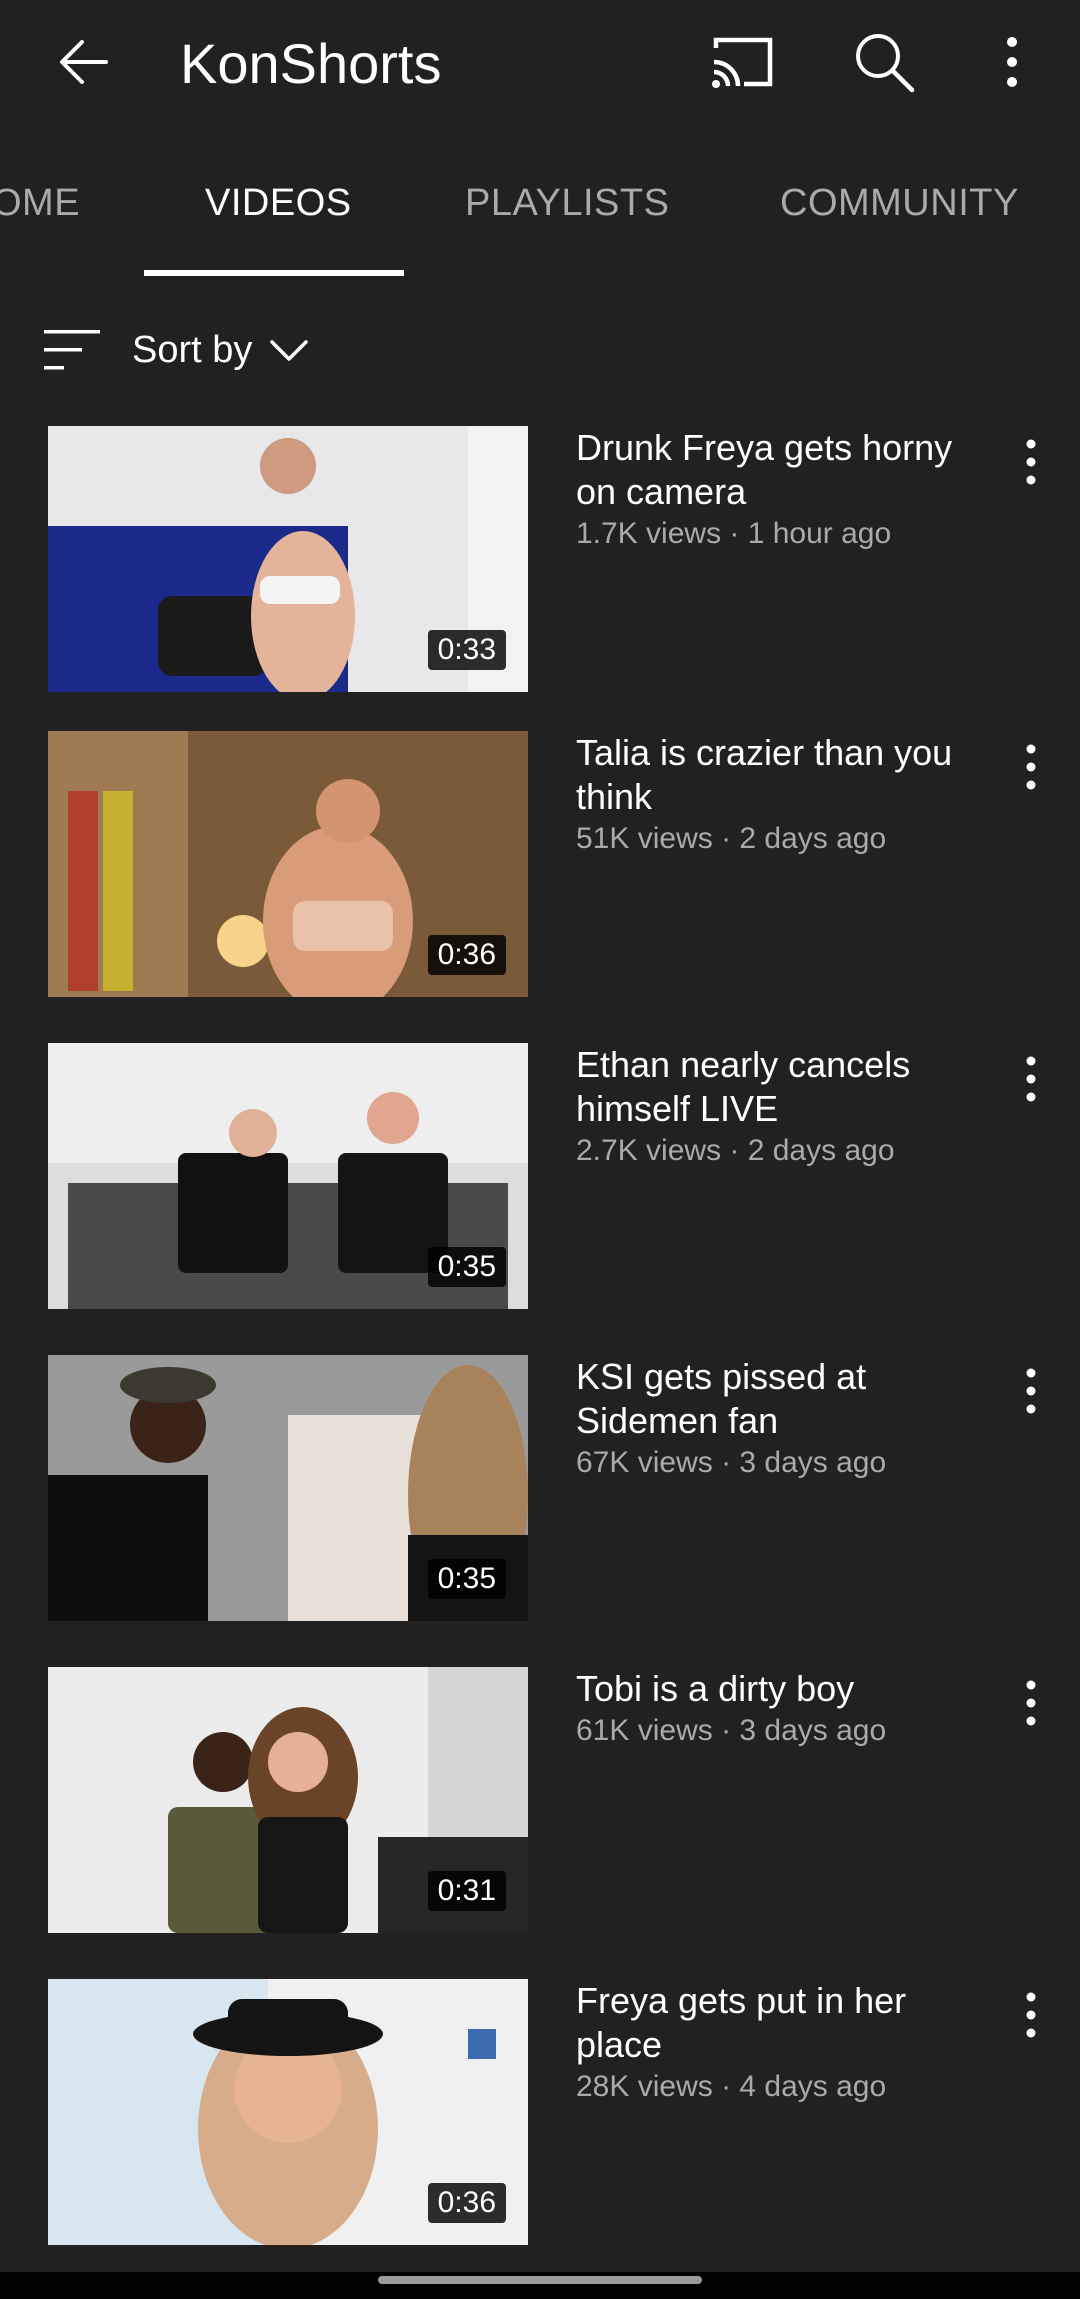 This screenshot has height=2299, width=1080. I want to click on video-duration: 0:31, so click(466, 1891).